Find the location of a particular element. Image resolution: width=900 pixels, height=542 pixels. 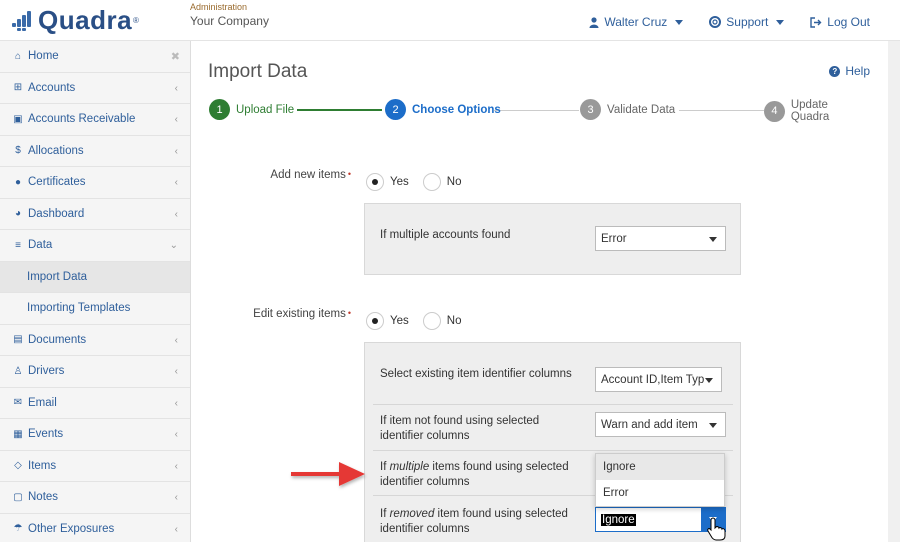

red-arrow-annotation is located at coordinates (328, 474).